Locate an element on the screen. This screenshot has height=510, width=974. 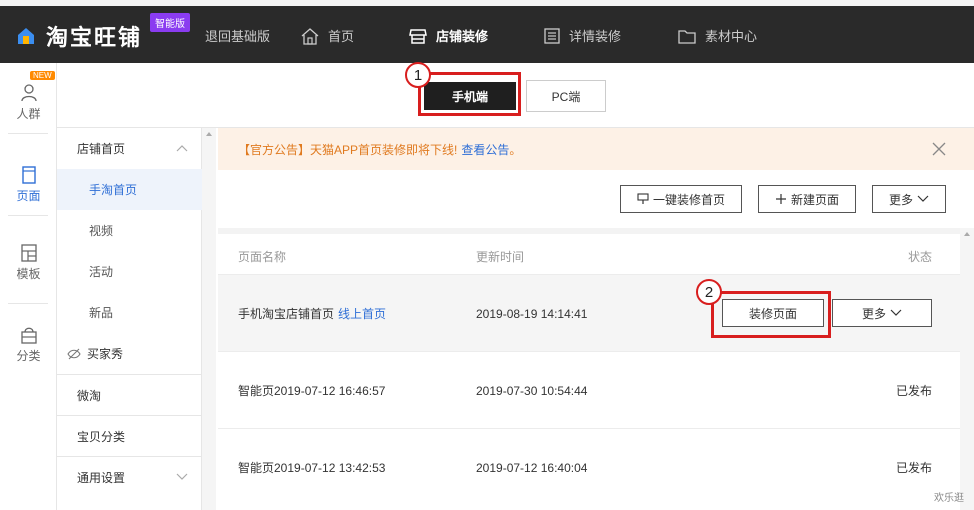
rail-item-template: 模板 is located at coordinates (28, 262).